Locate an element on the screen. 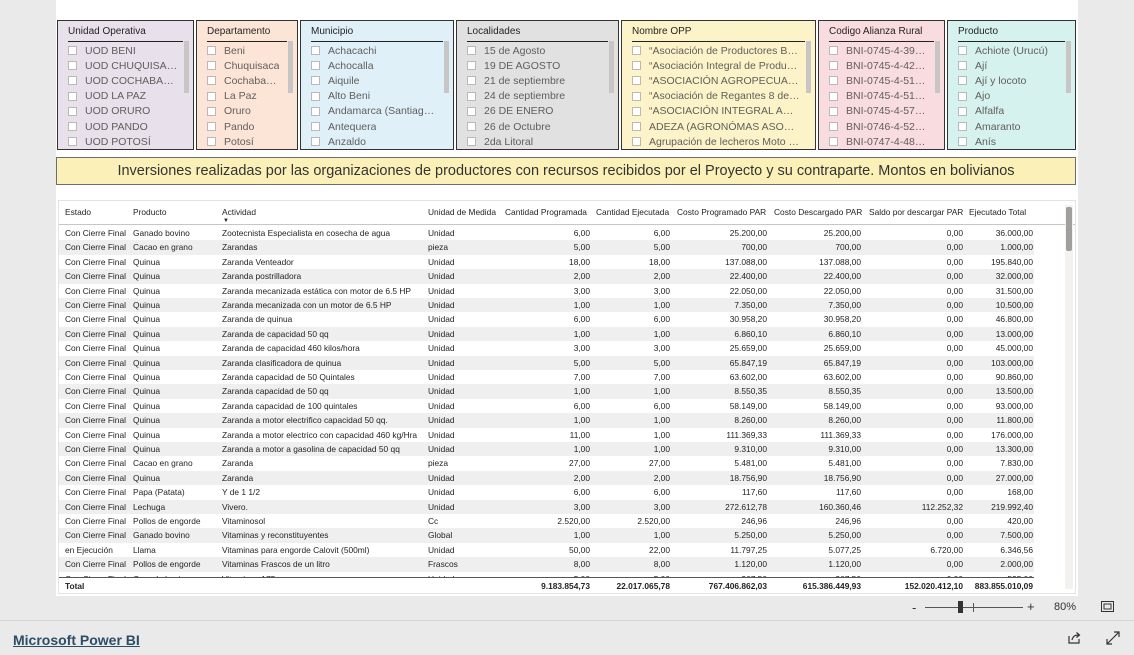  slicer-item: Cochabamba is located at coordinates (245, 80).